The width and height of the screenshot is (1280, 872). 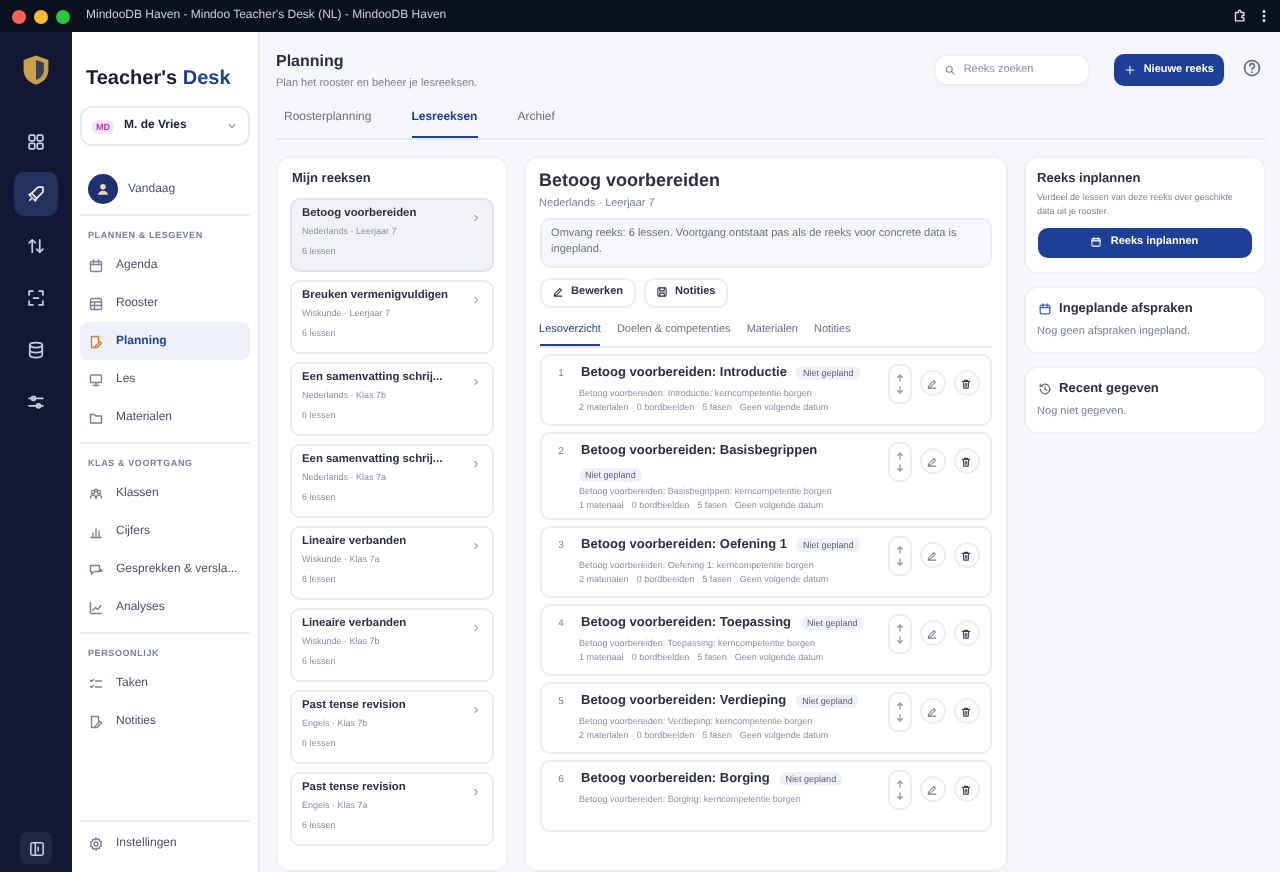 I want to click on chevron-down-icon, so click(x=232, y=126).